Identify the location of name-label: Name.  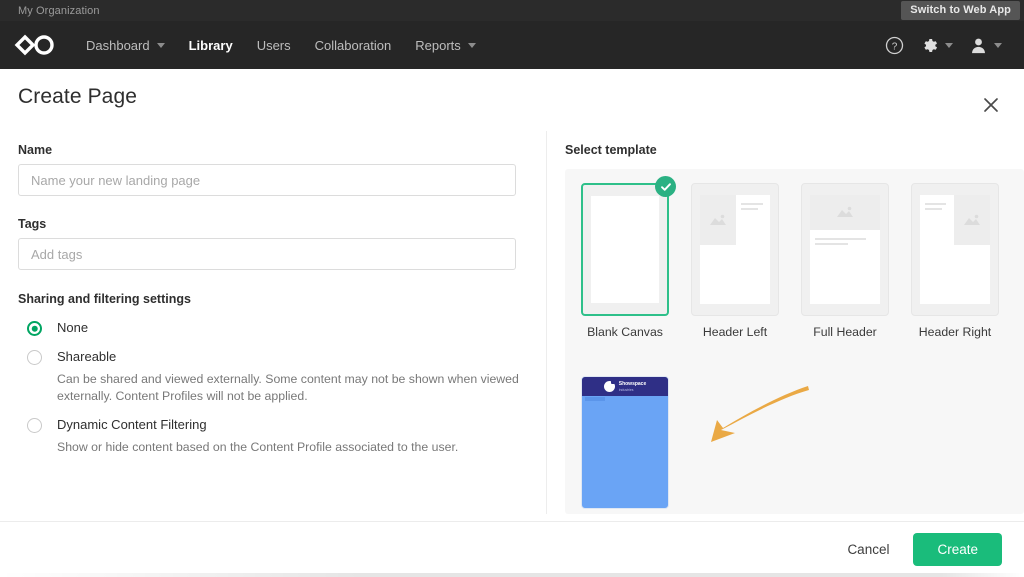
(35, 150).